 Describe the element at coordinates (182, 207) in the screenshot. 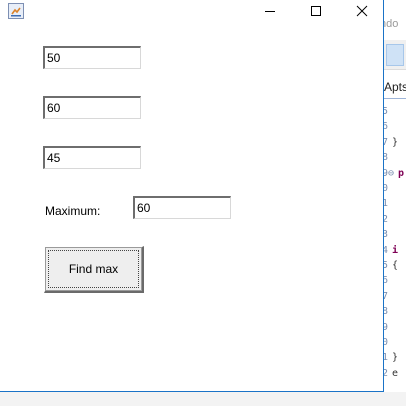

I see `maximum-result-field` at that location.